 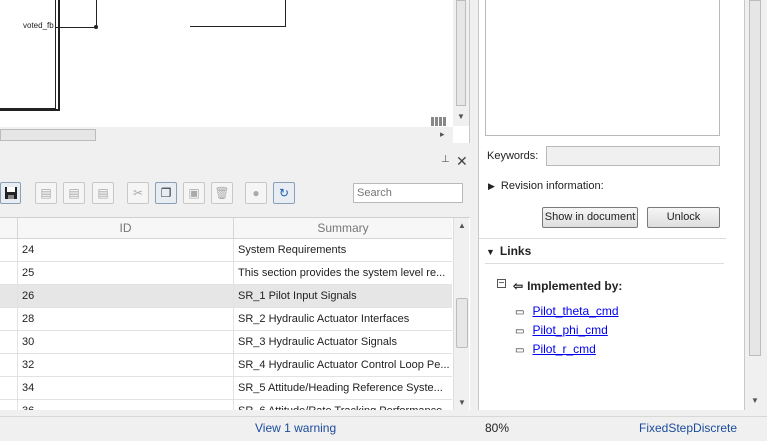 I want to click on link-item: ▭ Pilot_r_cmd, so click(x=555, y=349).